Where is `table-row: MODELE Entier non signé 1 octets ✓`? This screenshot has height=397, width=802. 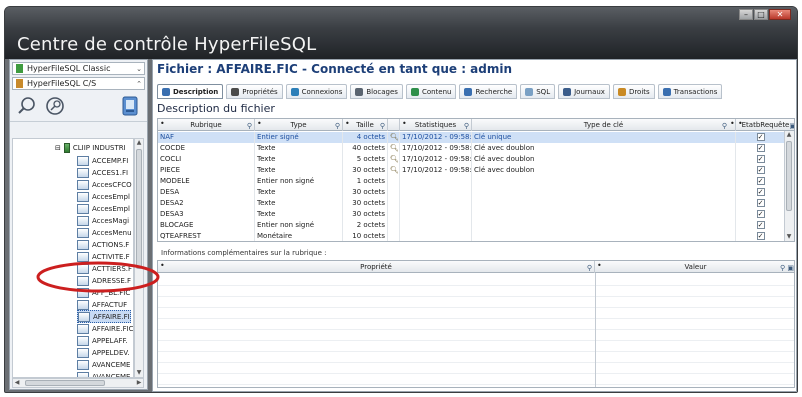 table-row: MODELE Entier non signé 1 octets ✓ is located at coordinates (476, 181).